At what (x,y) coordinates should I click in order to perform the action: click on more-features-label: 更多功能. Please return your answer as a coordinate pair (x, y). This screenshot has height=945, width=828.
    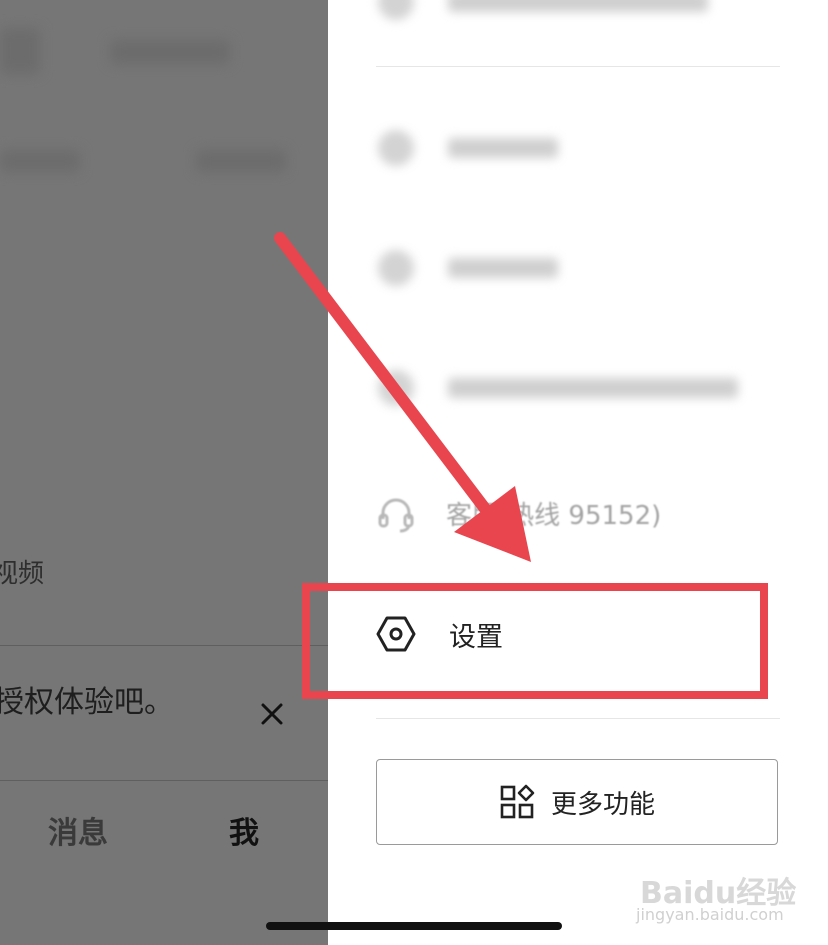
    Looking at the image, I should click on (602, 804).